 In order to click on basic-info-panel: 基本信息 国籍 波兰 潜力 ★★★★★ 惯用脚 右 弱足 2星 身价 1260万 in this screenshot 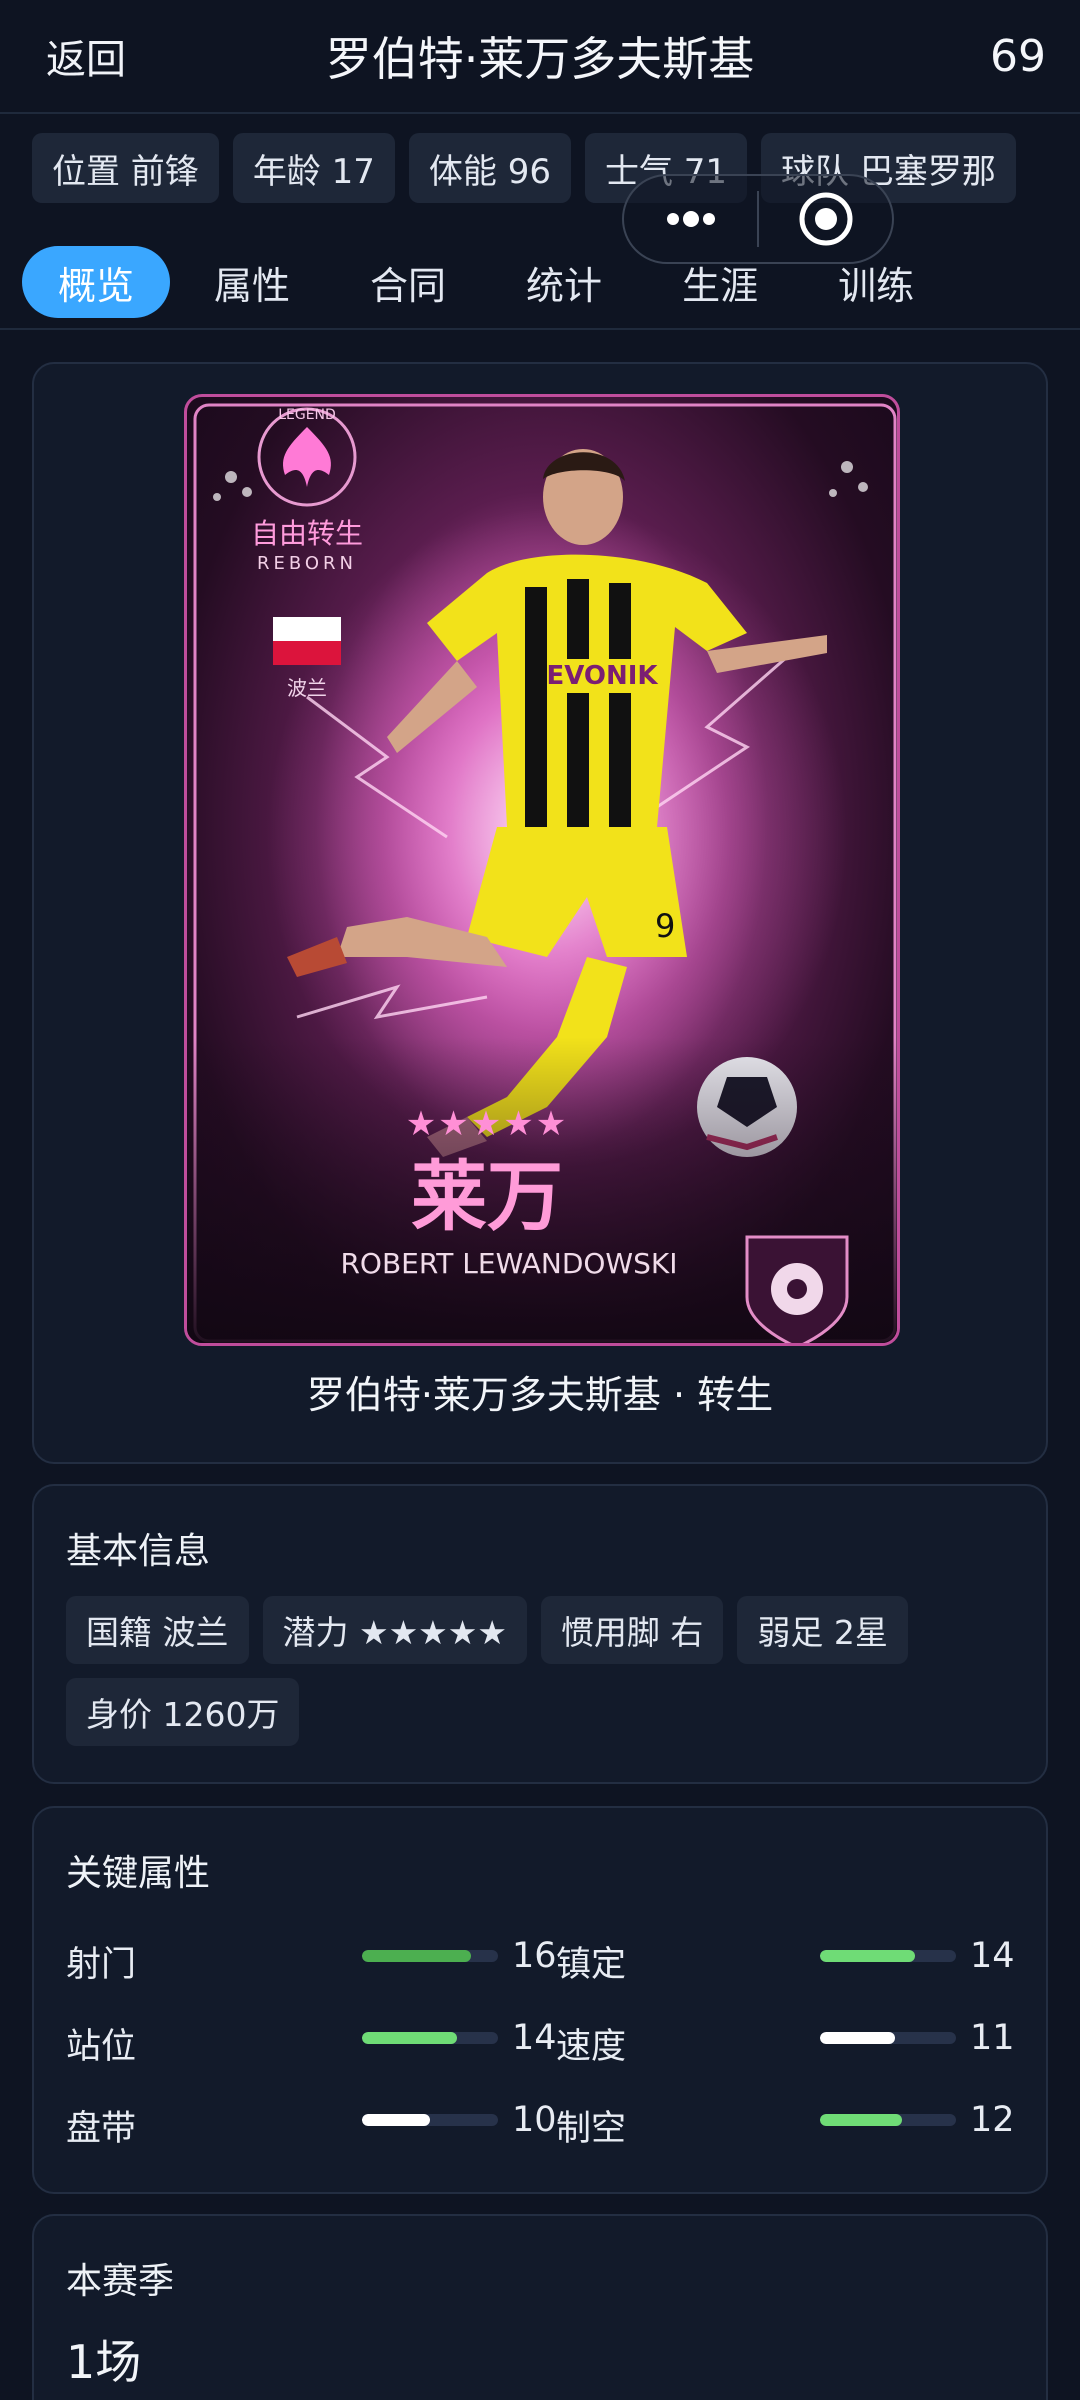, I will do `click(540, 1634)`.